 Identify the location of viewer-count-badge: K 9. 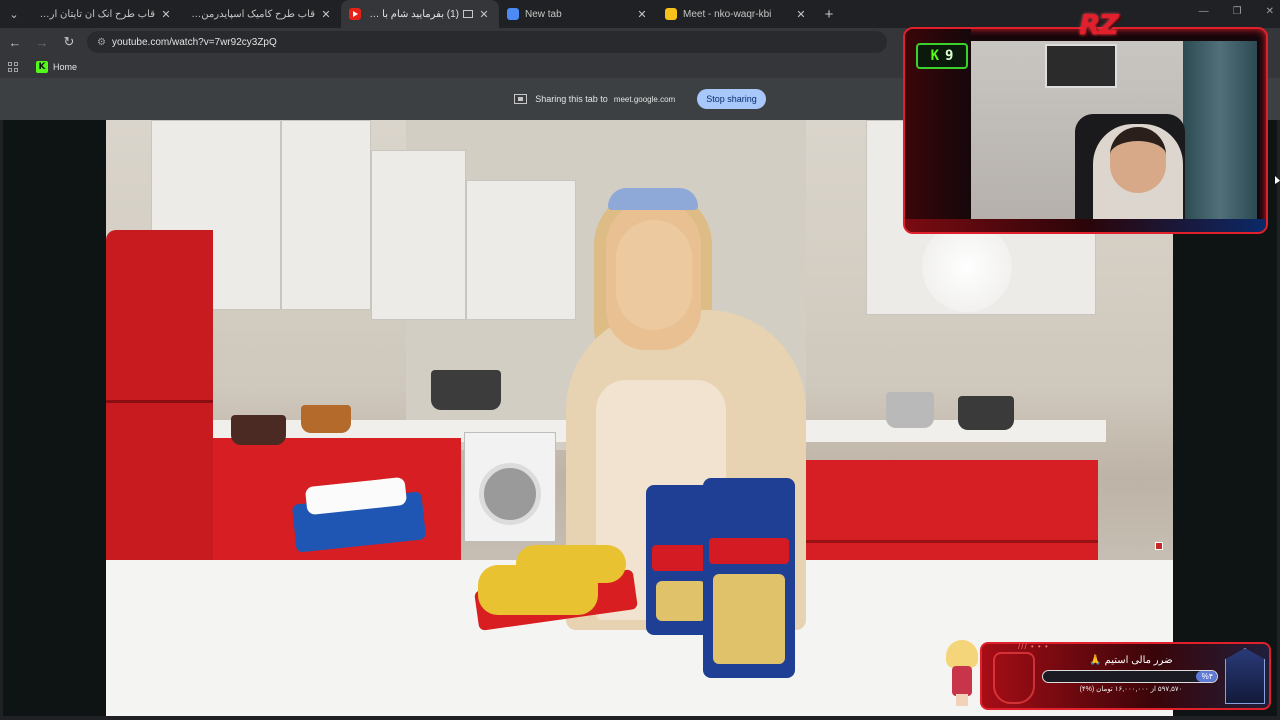
(942, 56).